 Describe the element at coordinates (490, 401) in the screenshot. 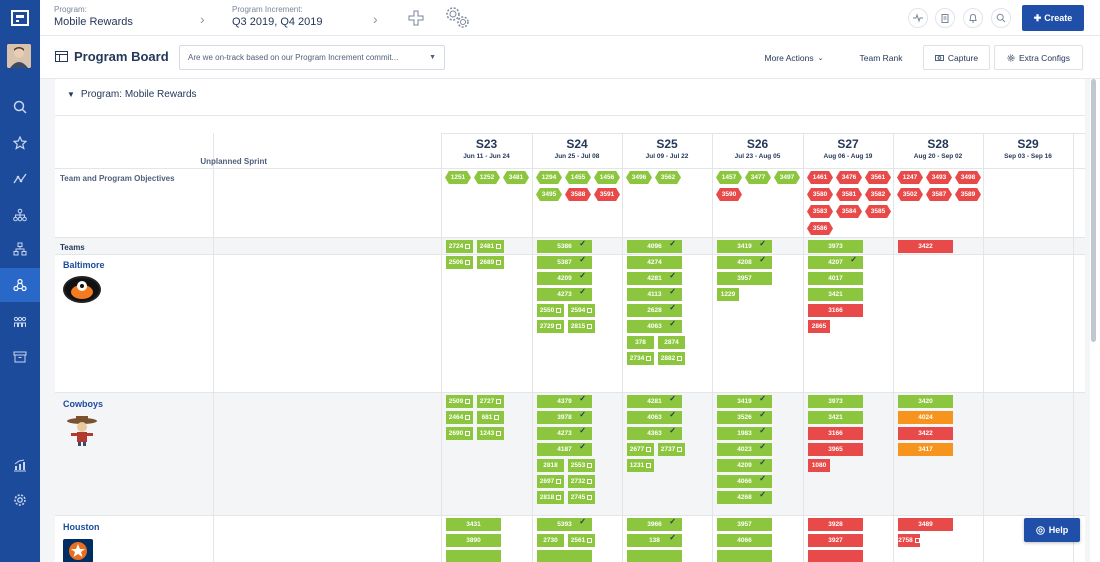

I see `work-item-card: 2727` at that location.